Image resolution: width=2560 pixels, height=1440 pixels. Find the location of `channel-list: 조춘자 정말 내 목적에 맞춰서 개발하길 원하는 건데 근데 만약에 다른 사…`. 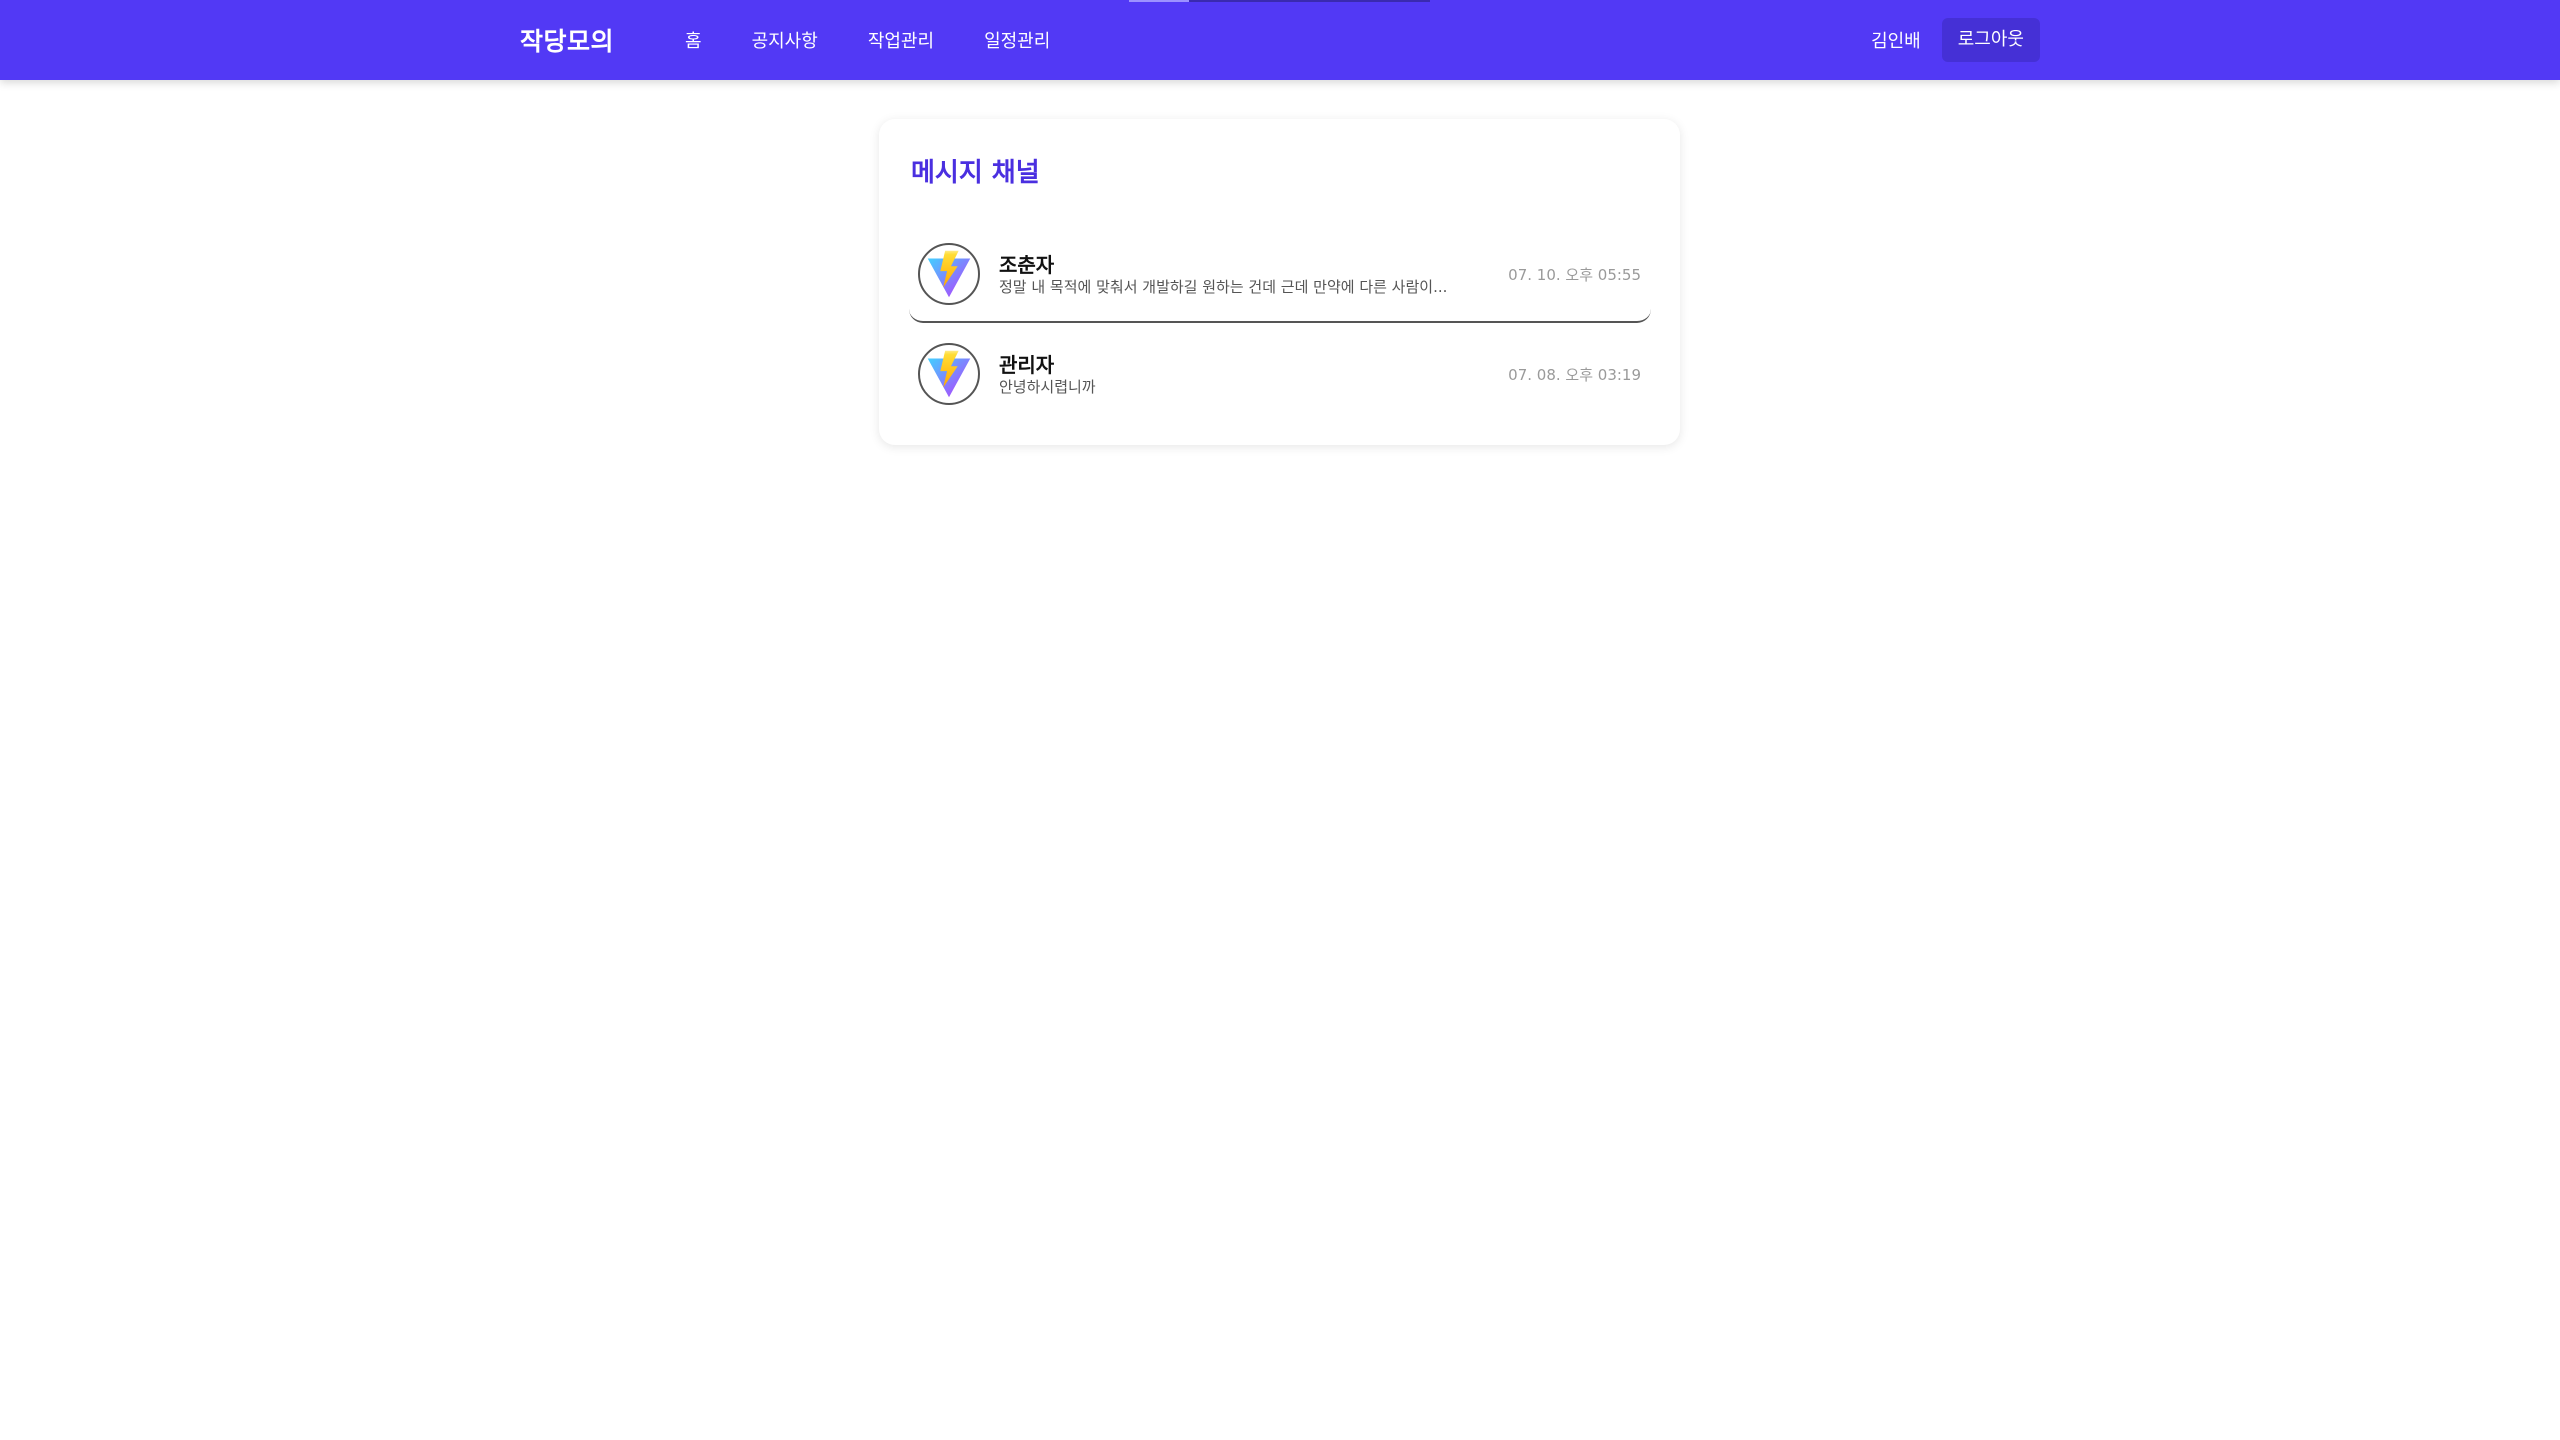

channel-list: 조춘자 정말 내 목적에 맞춰서 개발하길 원하는 건데 근데 만약에 다른 사… is located at coordinates (1280, 323).